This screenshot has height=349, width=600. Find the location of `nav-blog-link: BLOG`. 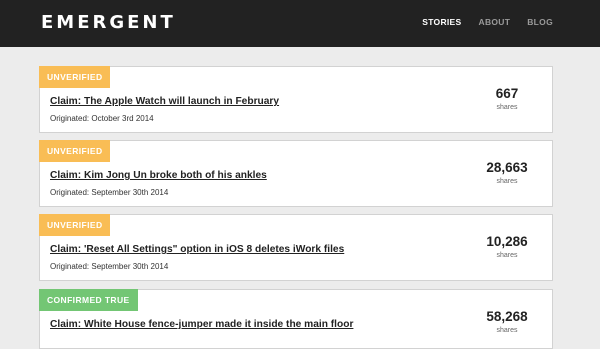

nav-blog-link: BLOG is located at coordinates (540, 22).